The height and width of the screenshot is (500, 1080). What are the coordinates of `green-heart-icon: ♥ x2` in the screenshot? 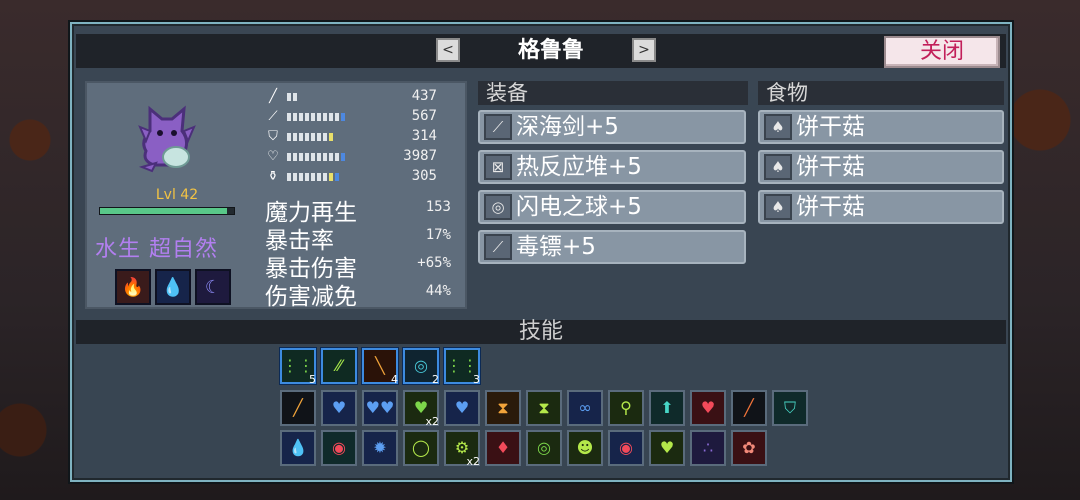 It's located at (421, 409).